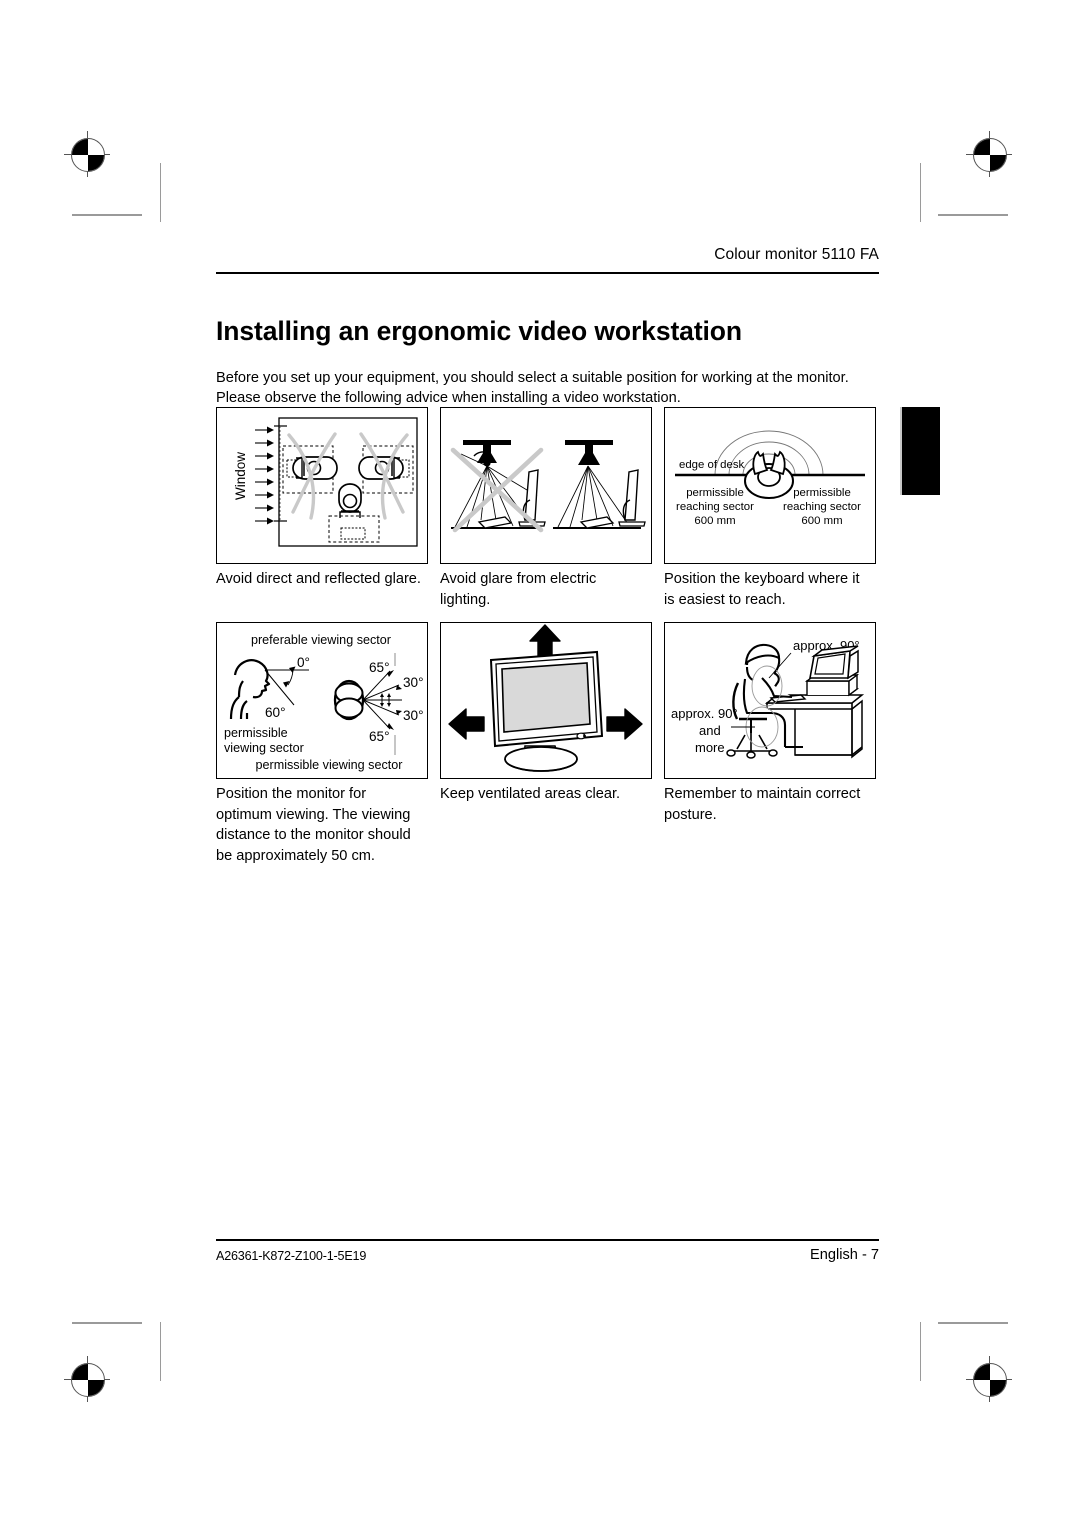 The image size is (1080, 1528). What do you see at coordinates (530, 794) in the screenshot?
I see `figure-caption: Keep ventilated areas clear.` at bounding box center [530, 794].